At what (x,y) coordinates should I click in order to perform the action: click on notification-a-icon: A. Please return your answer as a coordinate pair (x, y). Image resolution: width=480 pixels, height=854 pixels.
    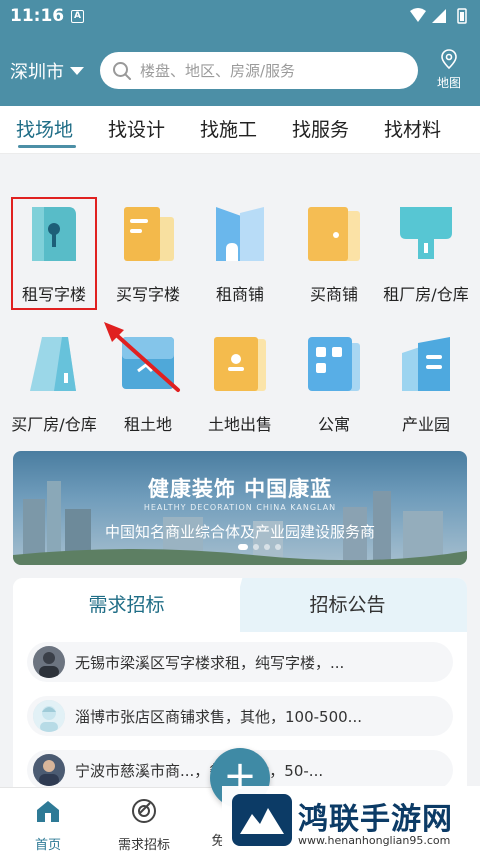
    Looking at the image, I should click on (77, 16).